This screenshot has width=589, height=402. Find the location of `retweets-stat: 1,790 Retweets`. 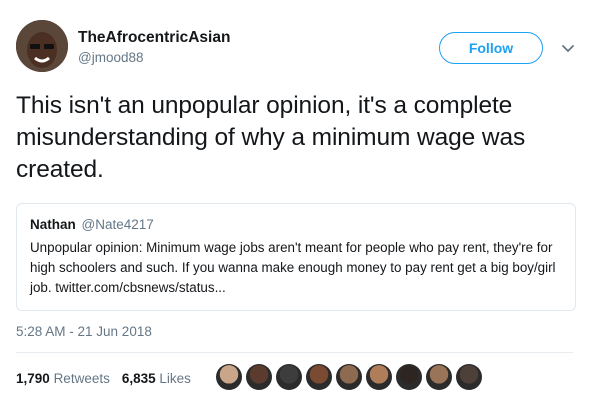

retweets-stat: 1,790 Retweets is located at coordinates (63, 379).